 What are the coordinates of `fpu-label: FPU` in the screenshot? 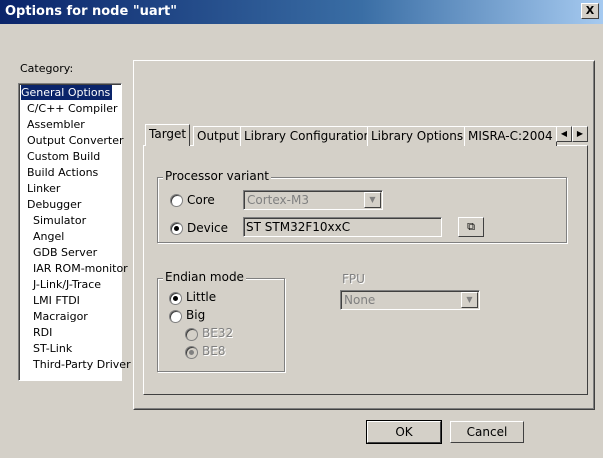 It's located at (353, 279).